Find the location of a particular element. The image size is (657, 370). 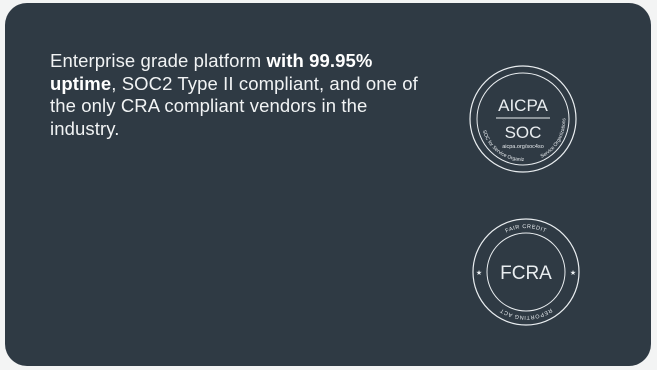

aicpa-url: aicpa.org/soc4so is located at coordinates (523, 147).